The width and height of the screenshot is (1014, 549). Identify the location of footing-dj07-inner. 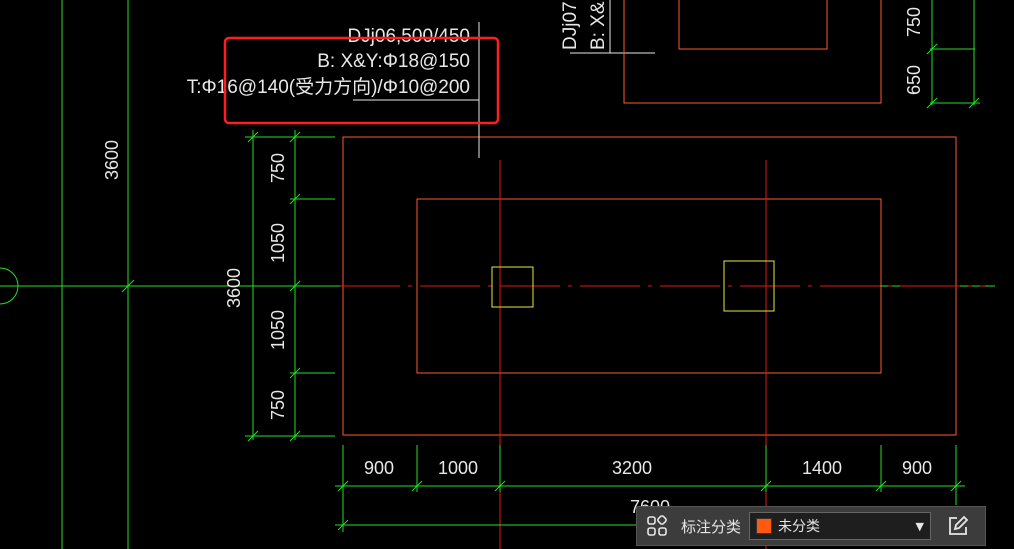
(753, 25).